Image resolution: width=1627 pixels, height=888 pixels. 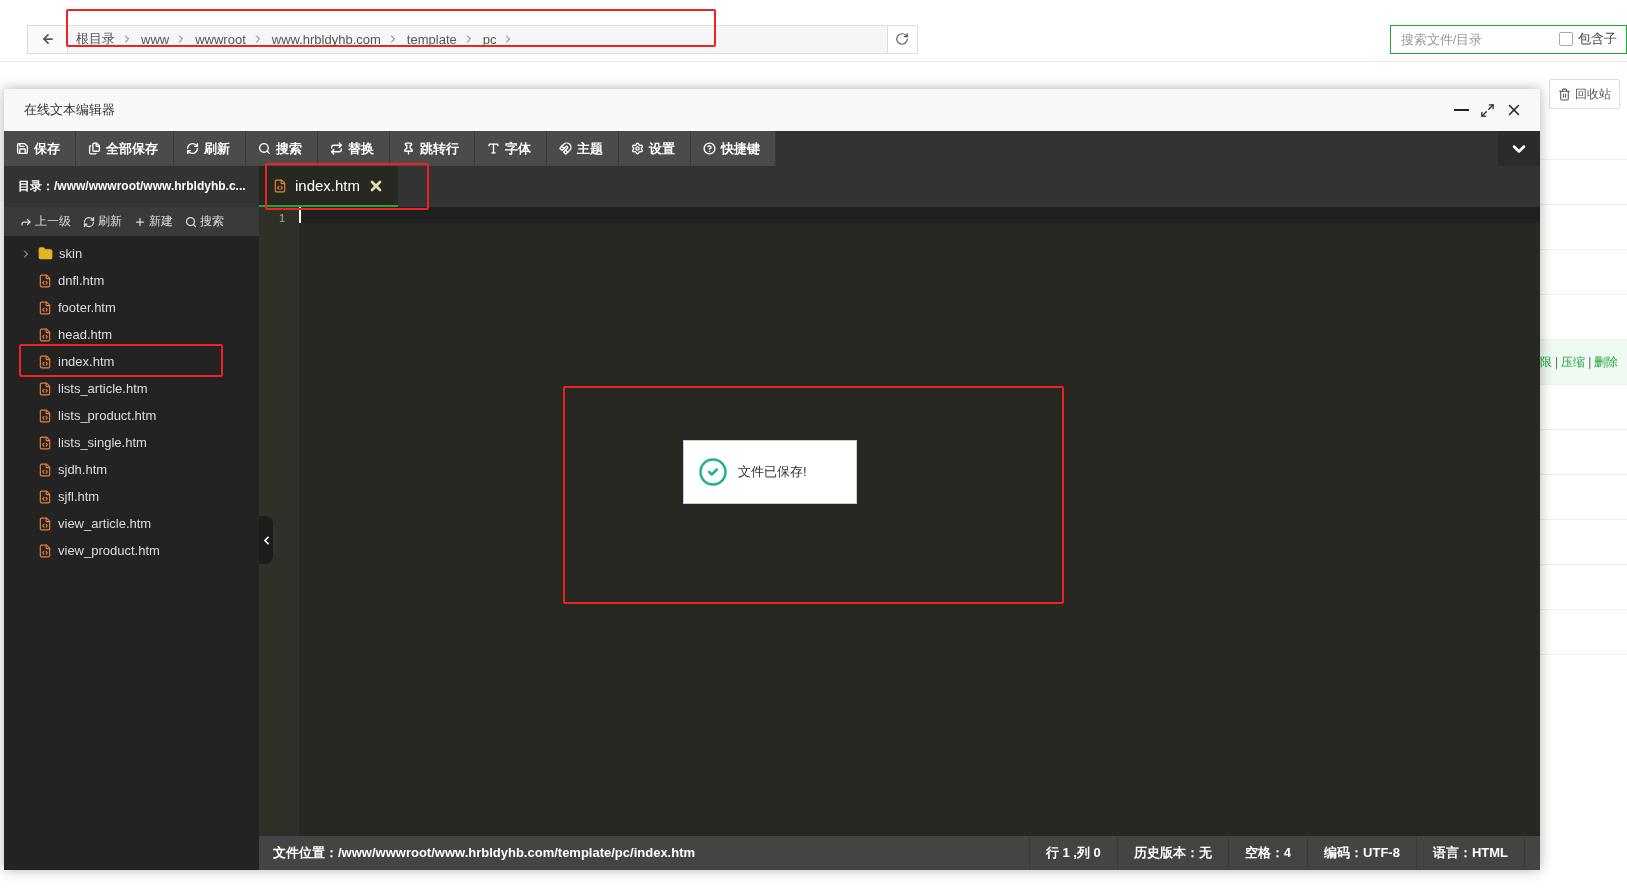 I want to click on checkbox, so click(x=1565, y=39).